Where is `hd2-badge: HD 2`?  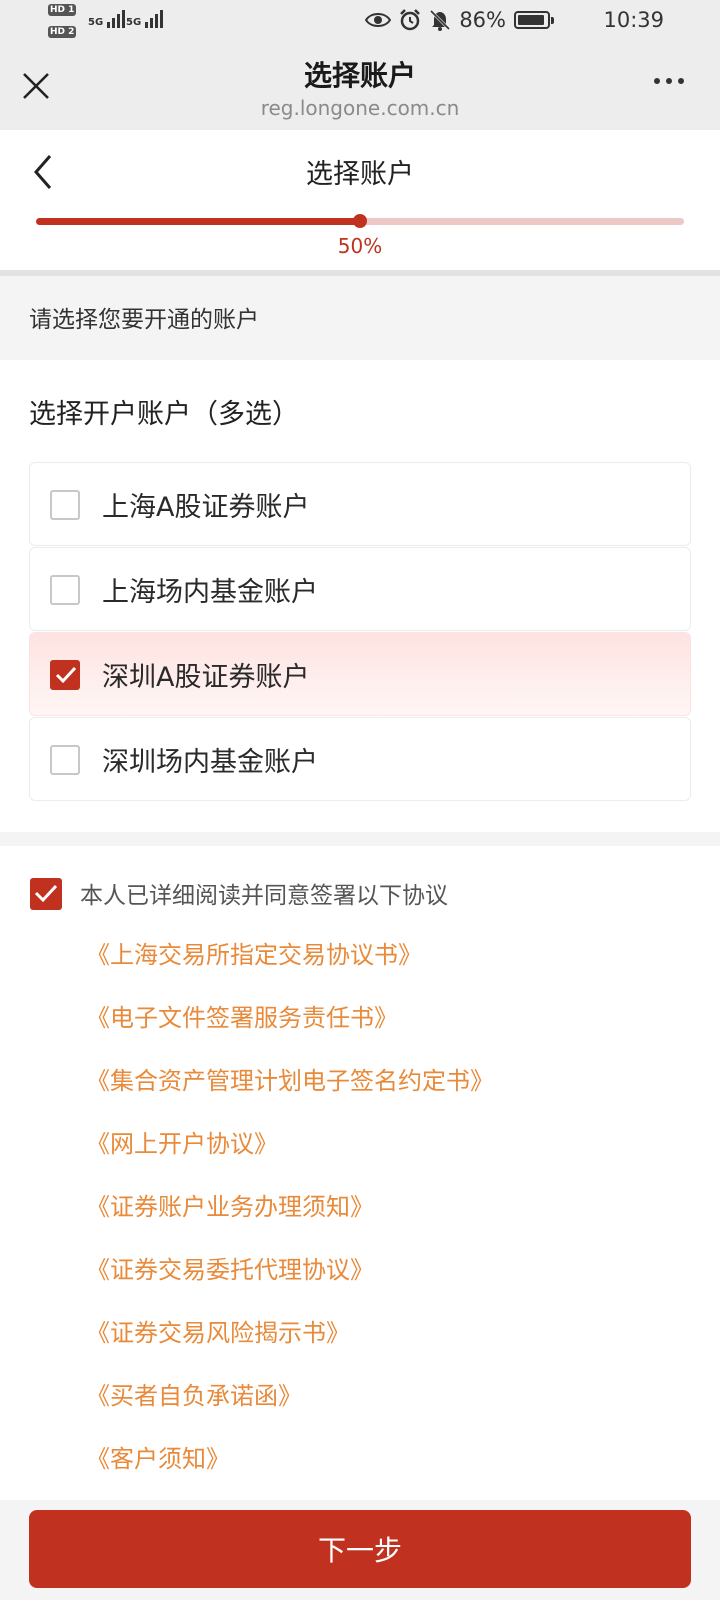
hd2-badge: HD 2 is located at coordinates (62, 32).